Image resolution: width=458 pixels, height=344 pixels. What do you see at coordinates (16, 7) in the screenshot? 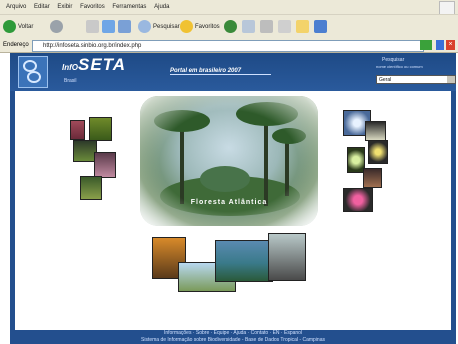
I see `menu-file: Arquivo` at bounding box center [16, 7].